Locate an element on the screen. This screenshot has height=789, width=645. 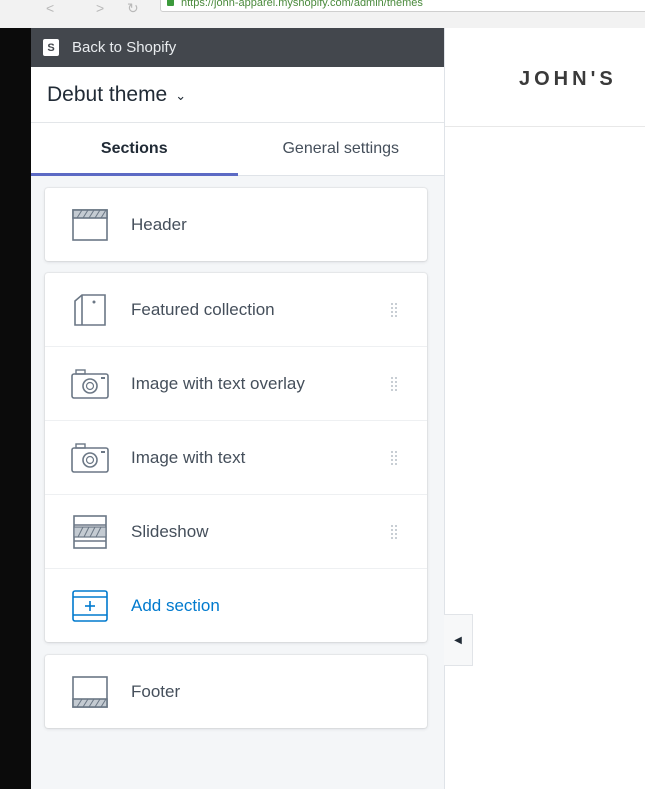
theme-selector: Debut theme ⌄ is located at coordinates (237, 95).